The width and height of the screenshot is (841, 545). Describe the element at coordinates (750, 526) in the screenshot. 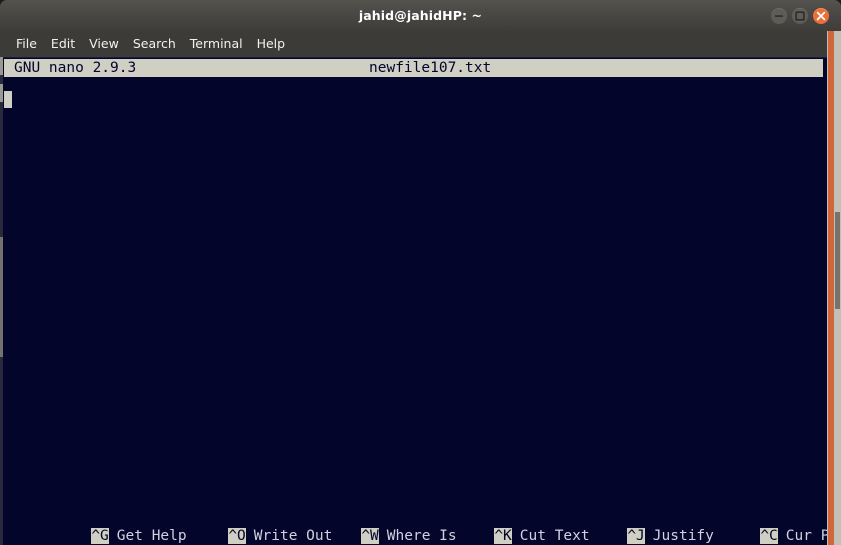

I see `shortcut-cur-pos: ^CCur Pos` at that location.